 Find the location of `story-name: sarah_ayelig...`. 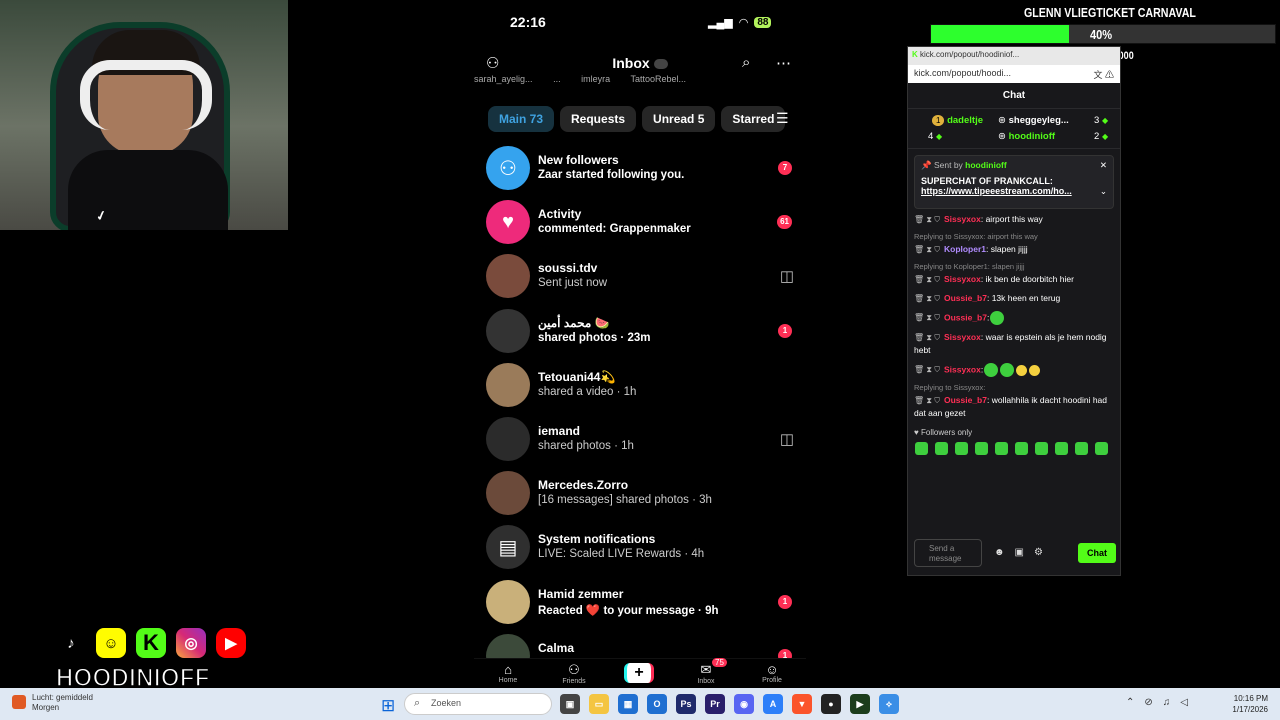

story-name: sarah_ayelig... is located at coordinates (503, 79).